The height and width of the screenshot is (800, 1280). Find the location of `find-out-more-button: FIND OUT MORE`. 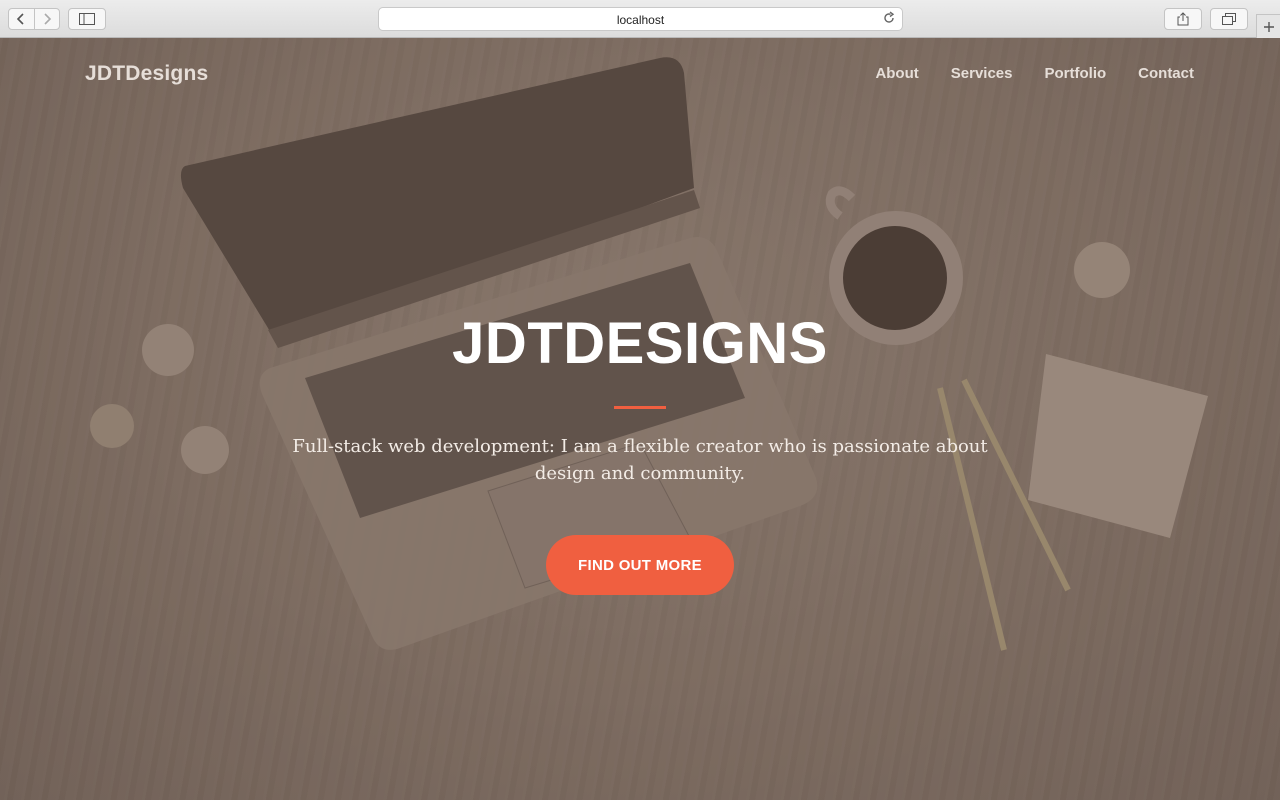

find-out-more-button: FIND OUT MORE is located at coordinates (640, 565).